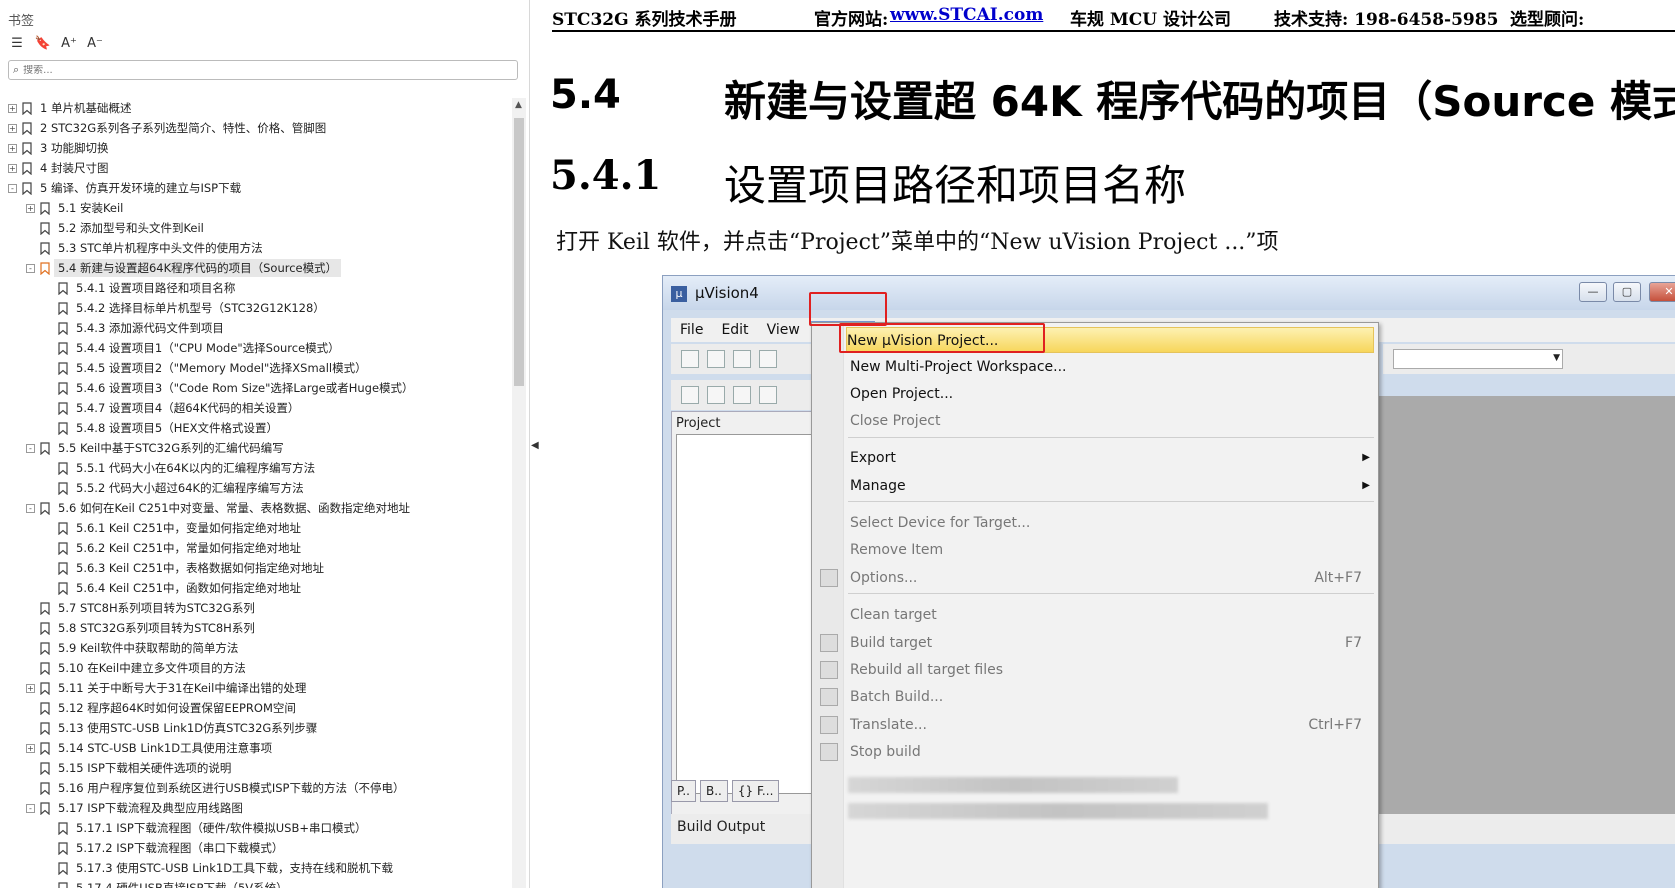 Image resolution: width=1675 pixels, height=888 pixels. Describe the element at coordinates (255, 308) in the screenshot. I see `bookmark-item: 5.4.2 选择目标单片机型号（STC32G12K128）` at that location.